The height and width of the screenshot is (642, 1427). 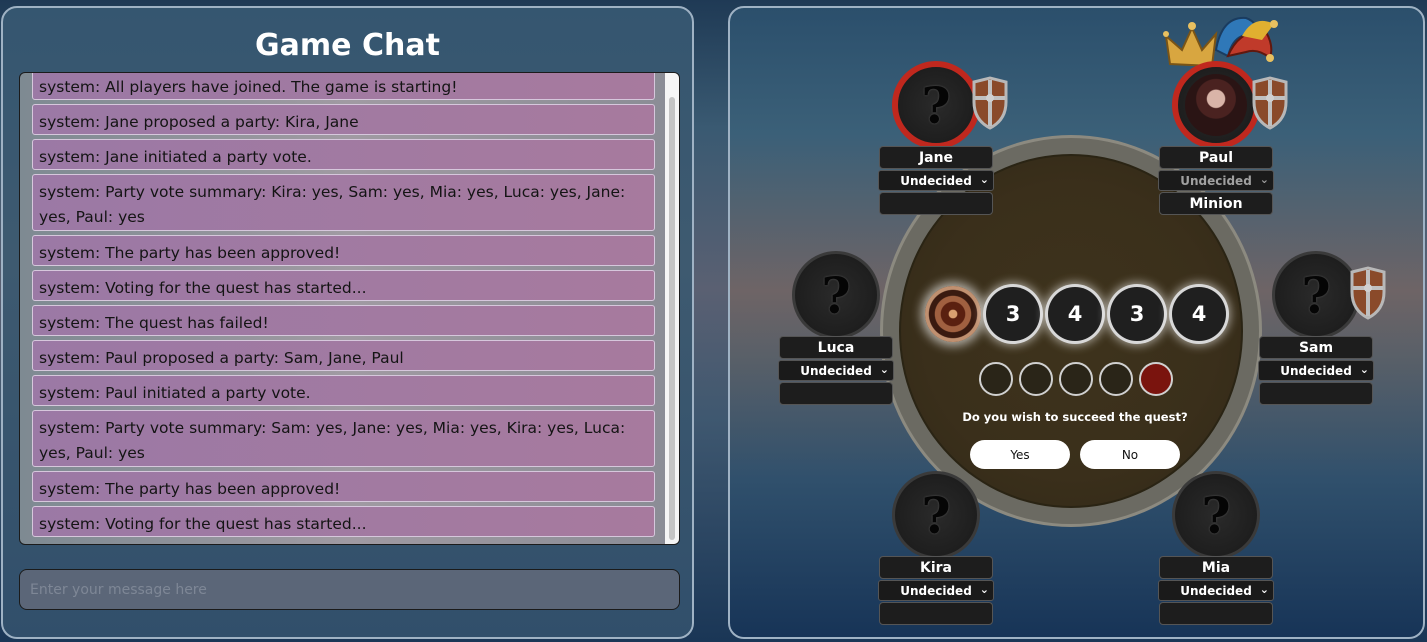 What do you see at coordinates (1156, 379) in the screenshot?
I see `vote-track-marker-failed` at bounding box center [1156, 379].